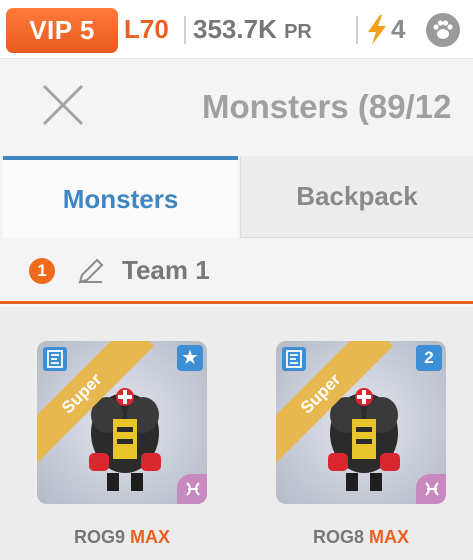 This screenshot has width=473, height=560. I want to click on monster-name: ROG9 MAX, so click(122, 537).